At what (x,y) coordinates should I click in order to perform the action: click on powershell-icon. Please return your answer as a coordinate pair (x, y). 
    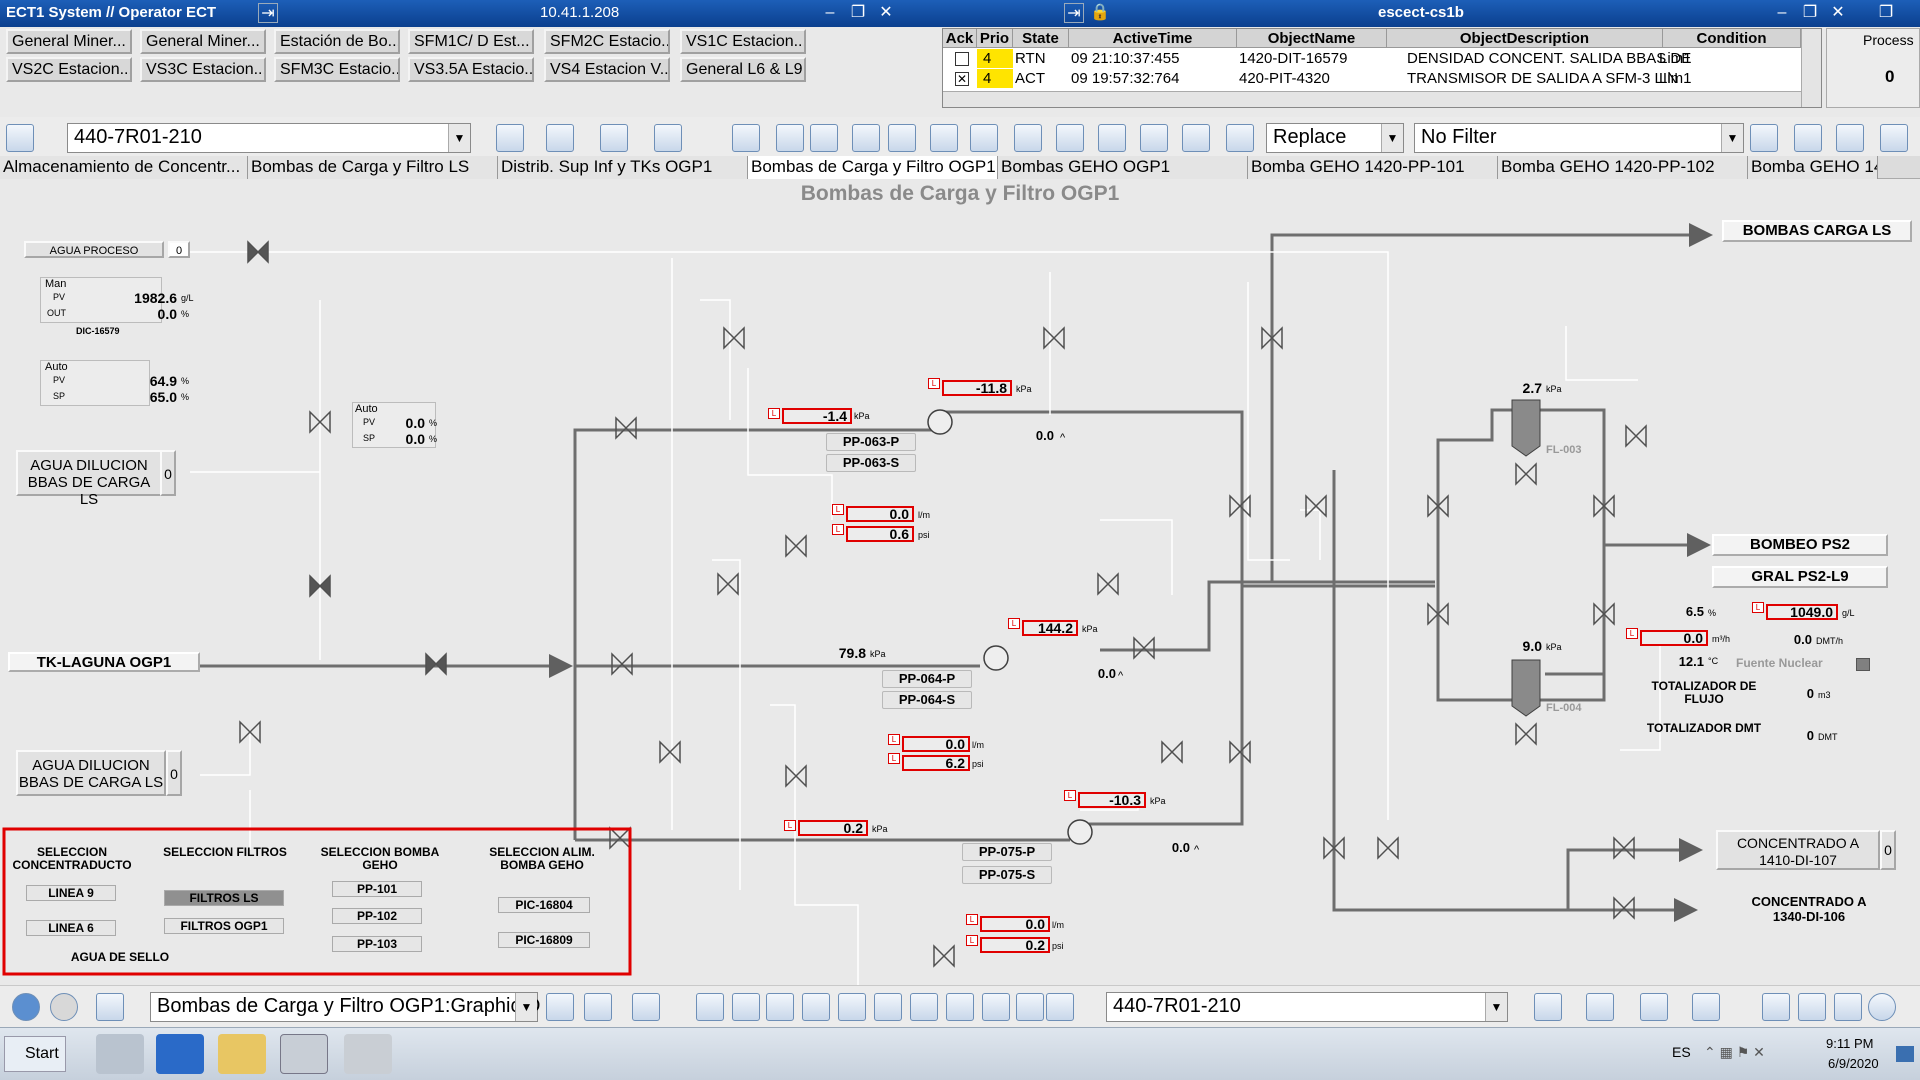
    Looking at the image, I should click on (180, 1054).